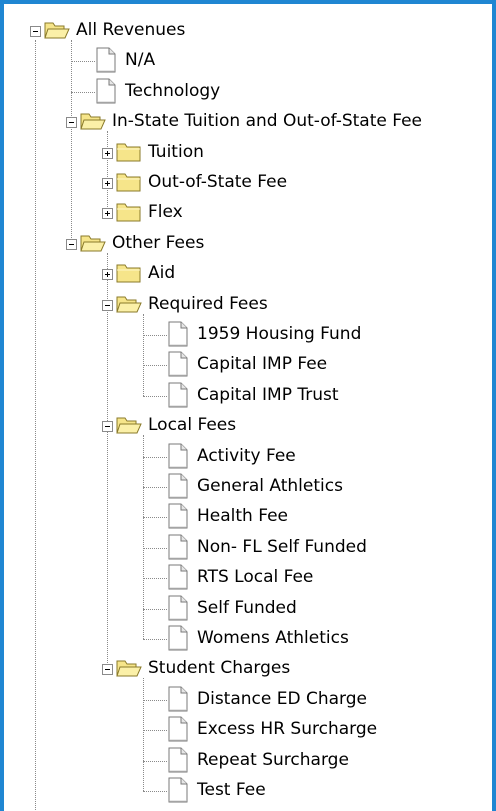 Image resolution: width=496 pixels, height=811 pixels. Describe the element at coordinates (165, 212) in the screenshot. I see `tree-node-flex: Flex` at that location.